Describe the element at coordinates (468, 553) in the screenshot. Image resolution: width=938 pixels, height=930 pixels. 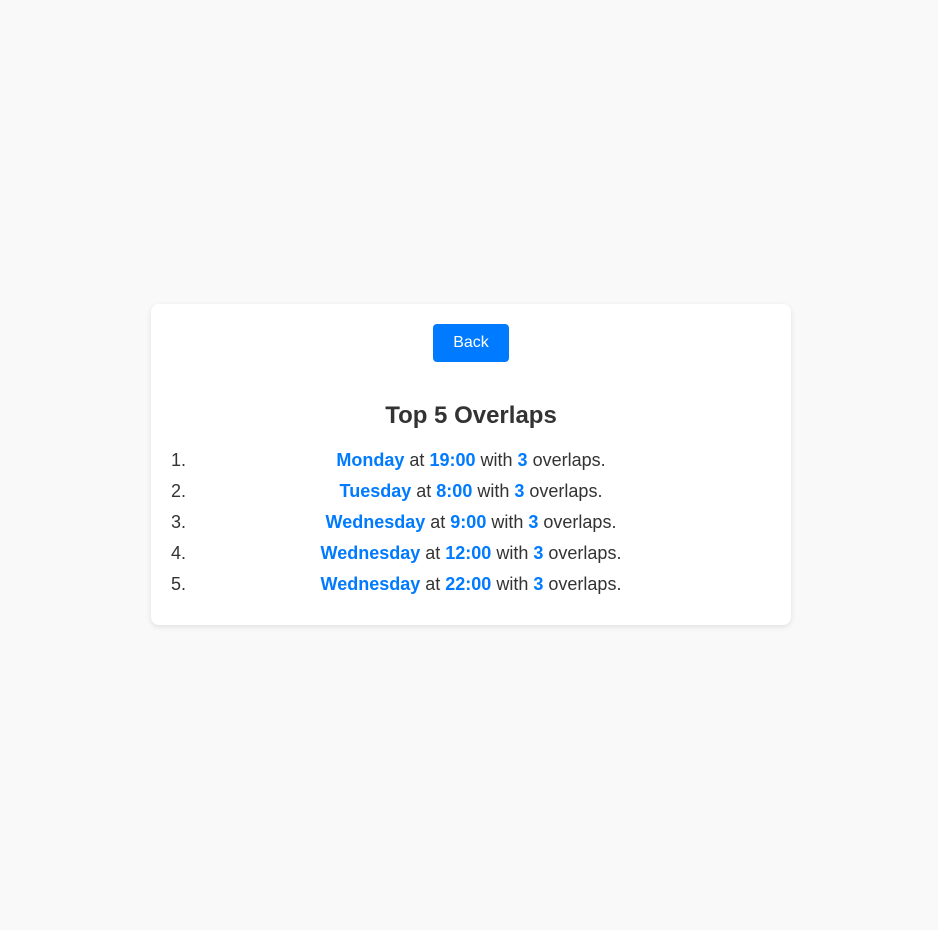
I see `time-label: 12:00` at that location.